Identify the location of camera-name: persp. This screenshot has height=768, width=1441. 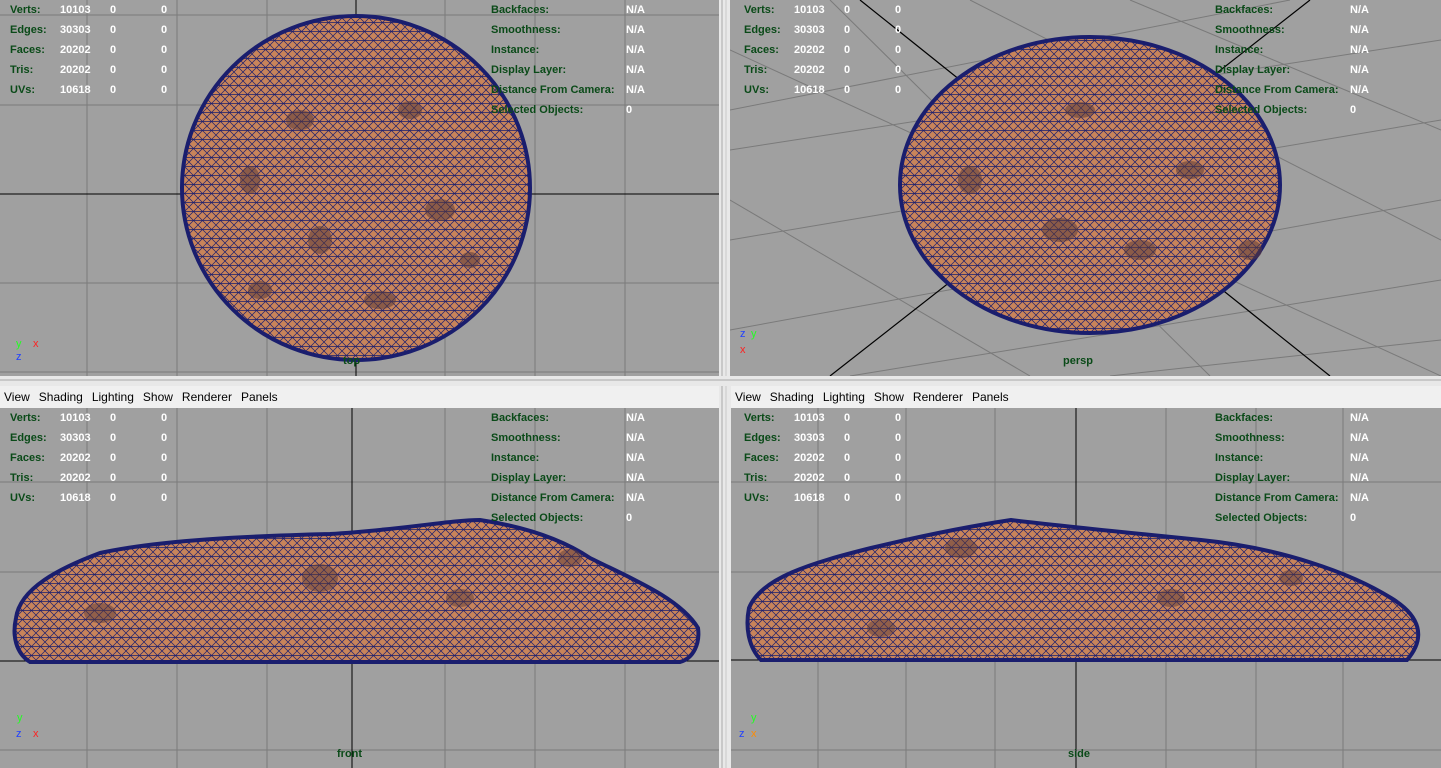
(1078, 361).